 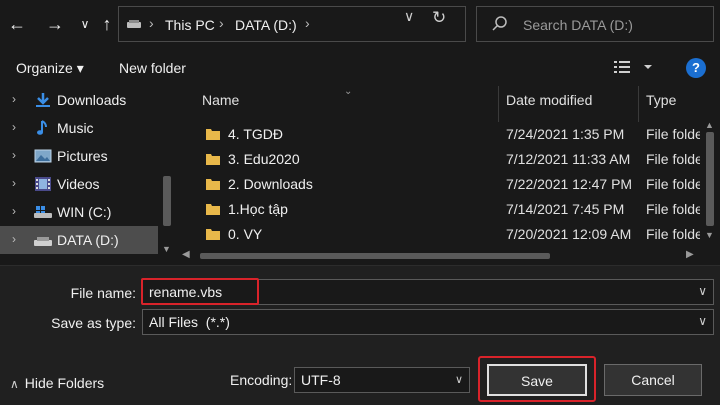 What do you see at coordinates (189, 322) in the screenshot?
I see `save-as-type-value: All Files (*.*)` at bounding box center [189, 322].